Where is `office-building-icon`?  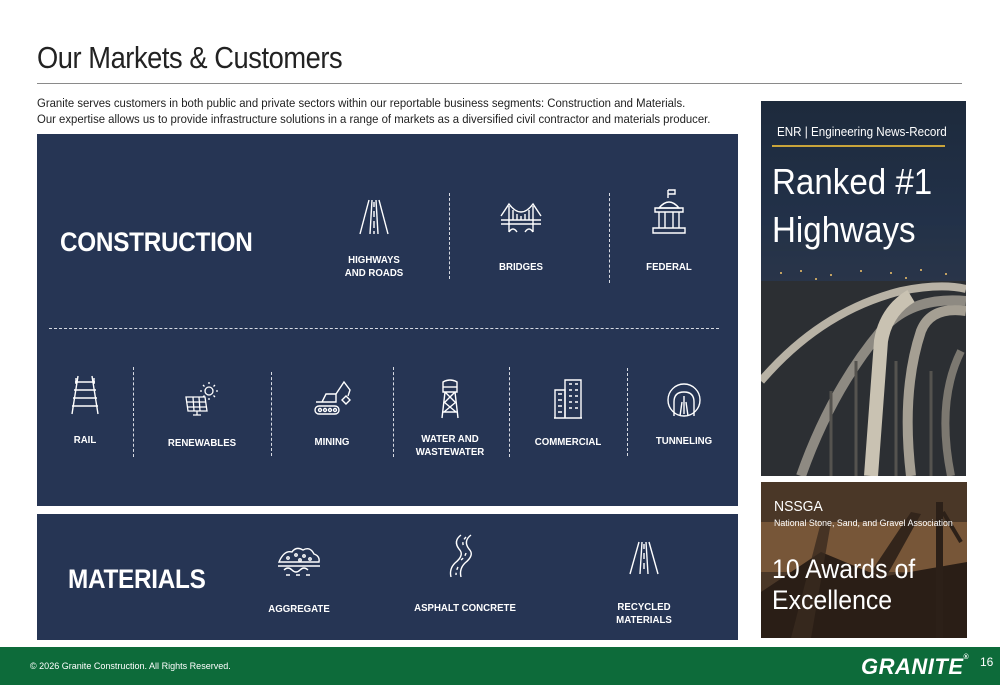 office-building-icon is located at coordinates (568, 399).